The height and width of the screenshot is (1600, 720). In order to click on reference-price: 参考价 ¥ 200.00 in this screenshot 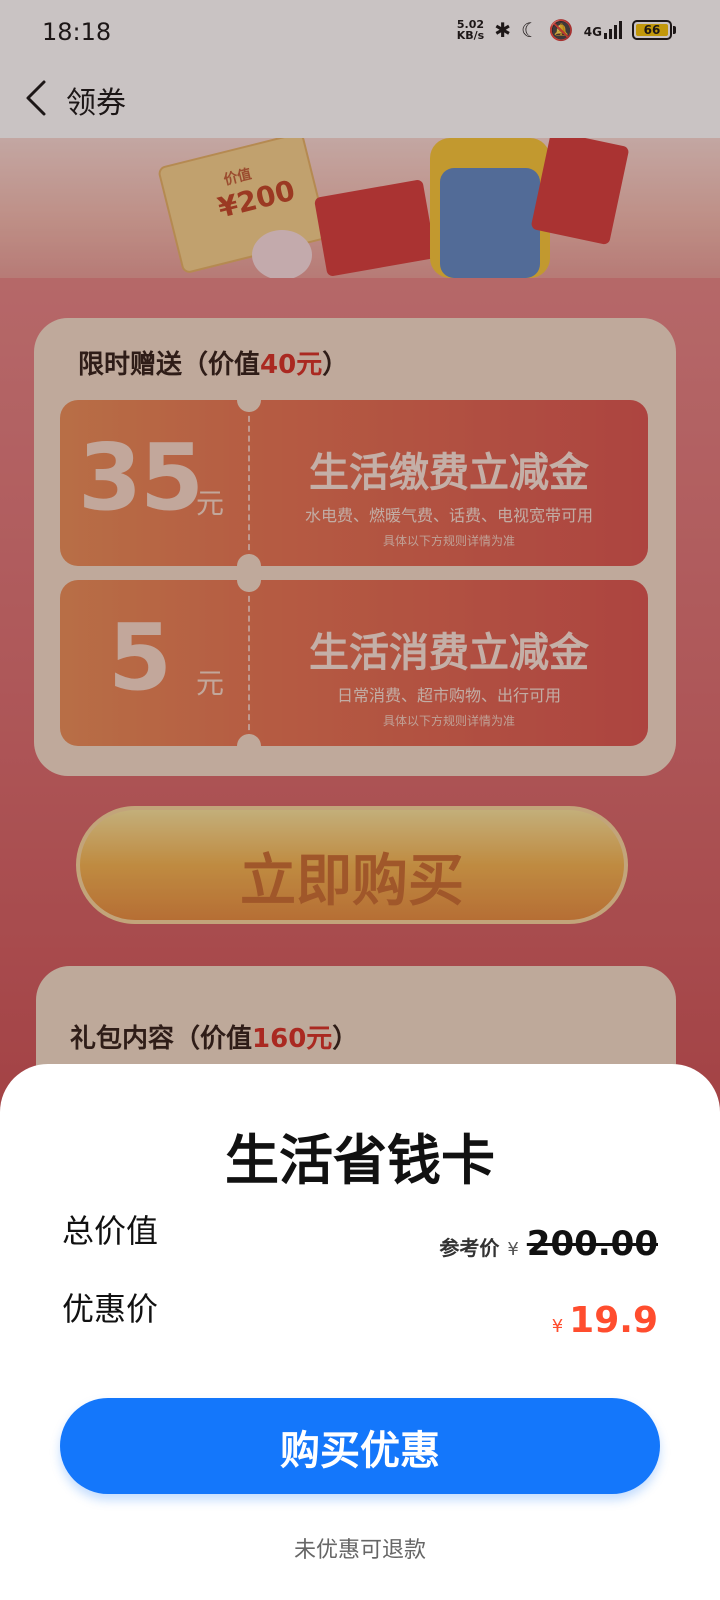, I will do `click(548, 1244)`.